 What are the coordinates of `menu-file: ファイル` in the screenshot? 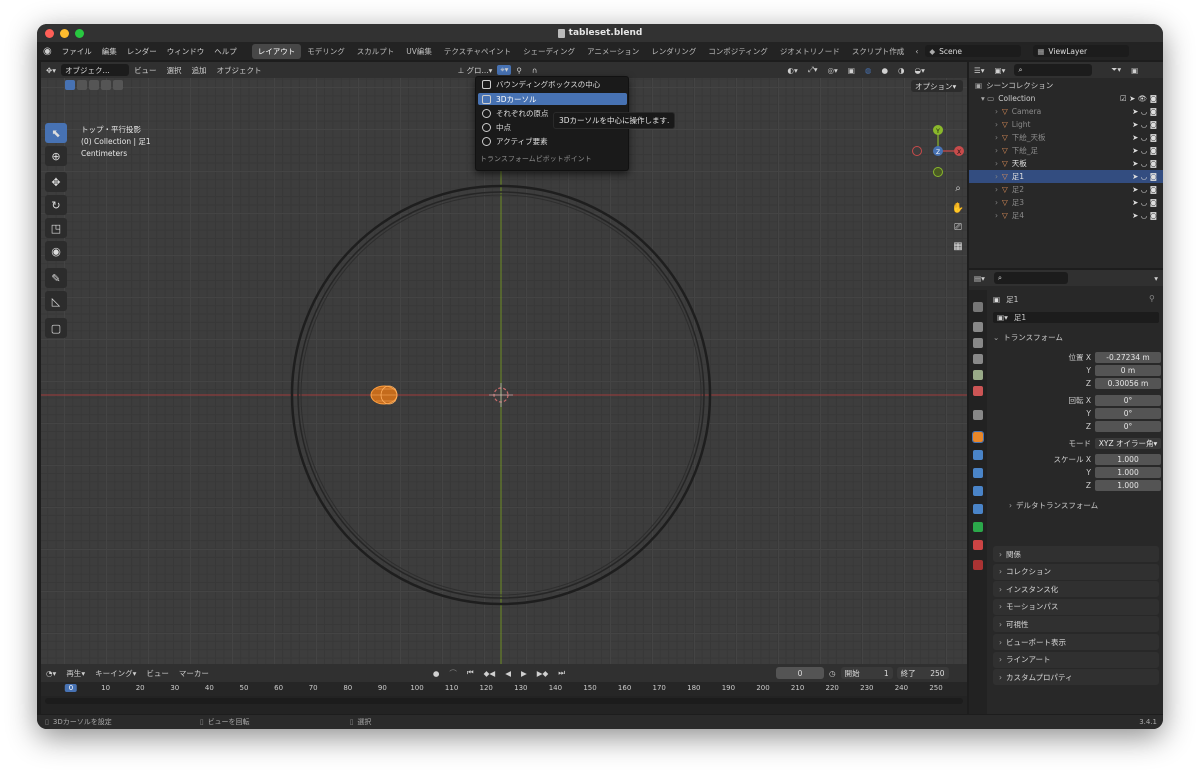 It's located at (77, 51).